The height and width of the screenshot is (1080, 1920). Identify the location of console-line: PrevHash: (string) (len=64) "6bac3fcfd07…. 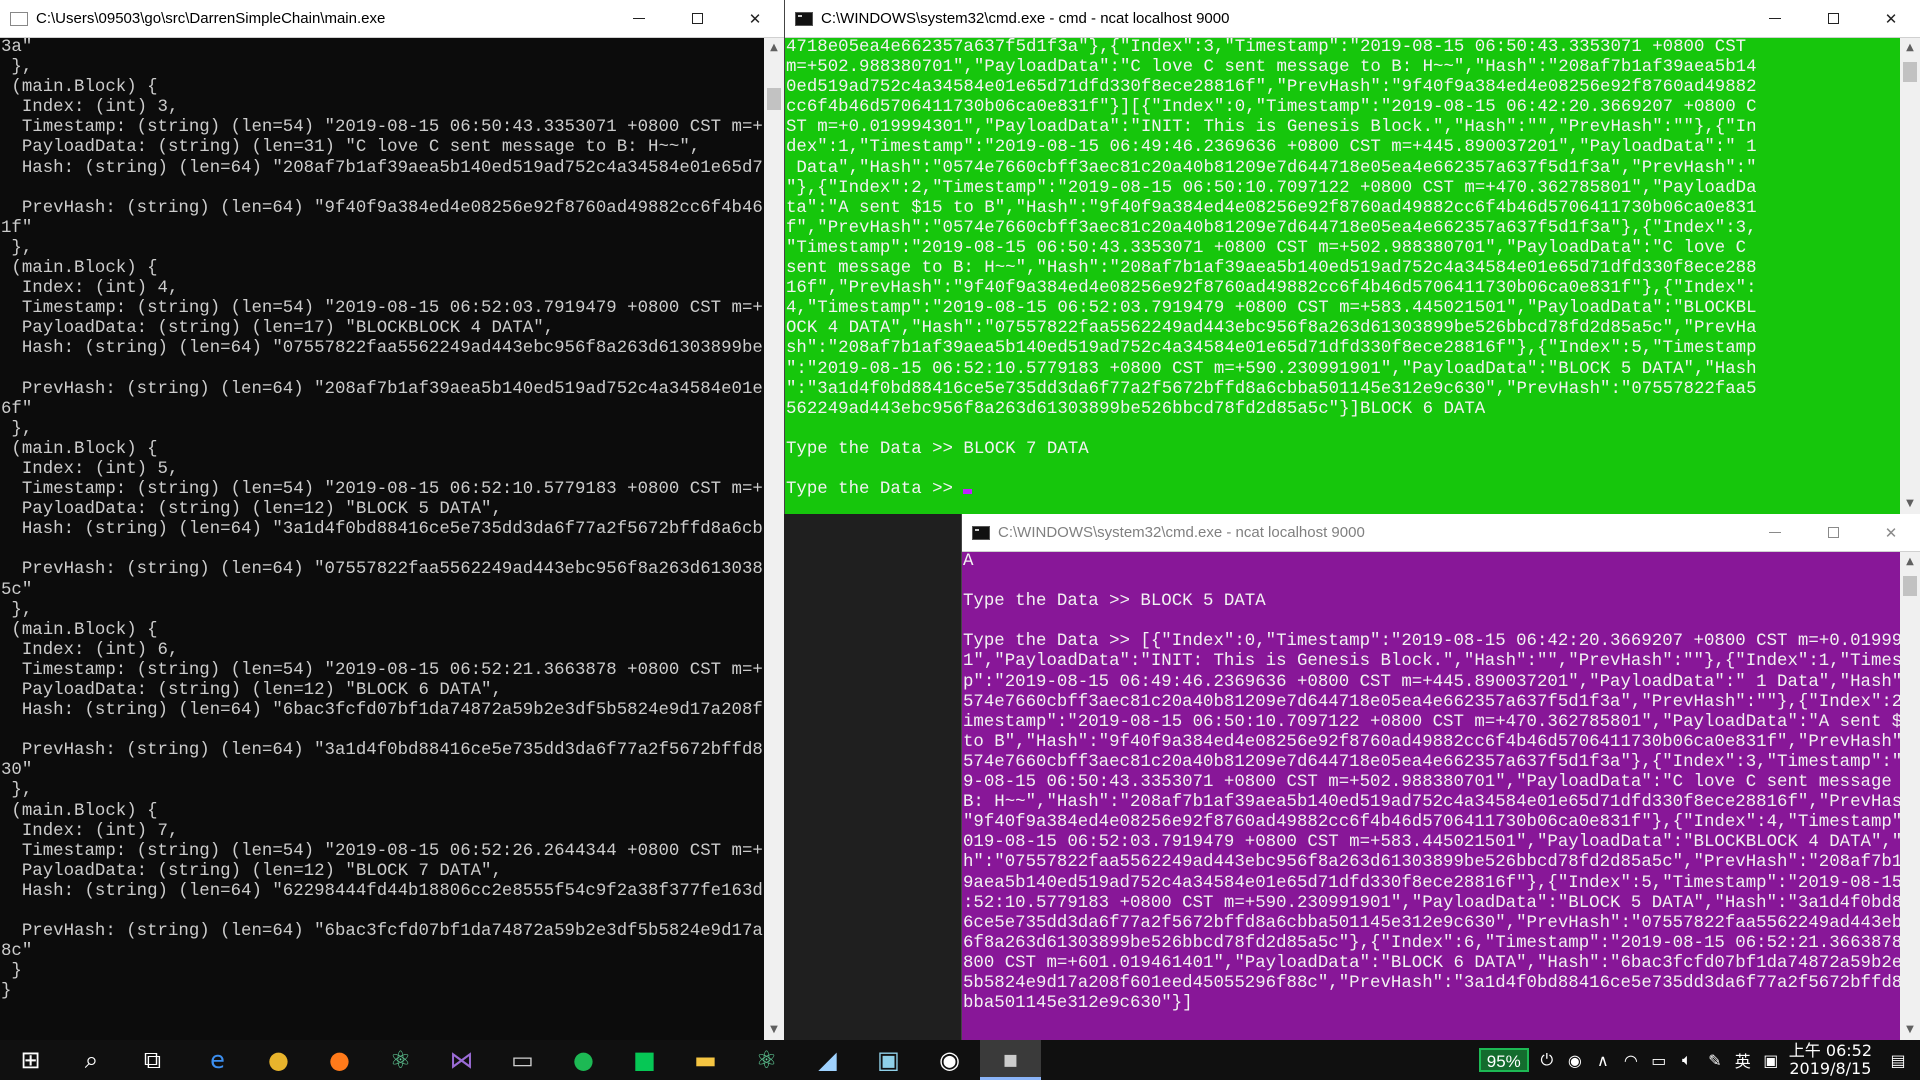
(392, 932).